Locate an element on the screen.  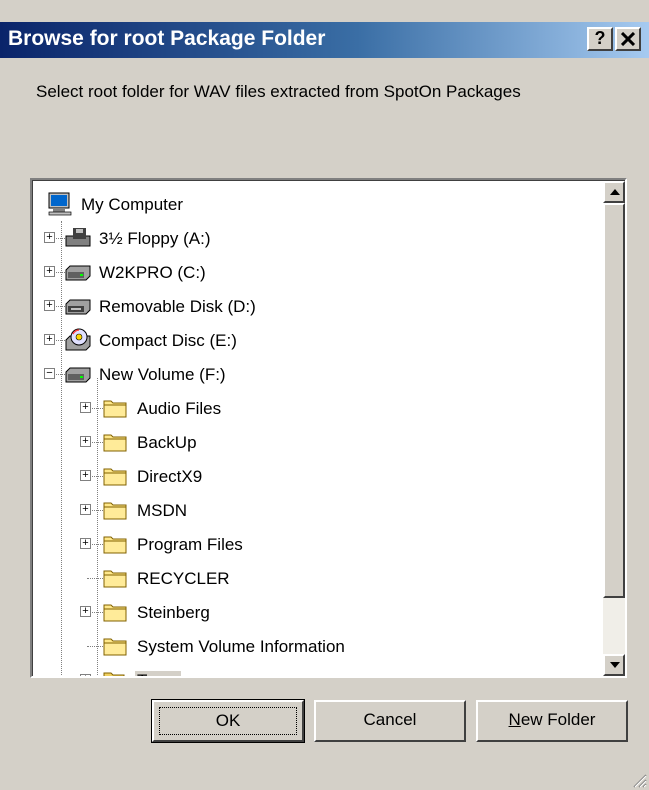
scroll-down-button is located at coordinates (614, 665).